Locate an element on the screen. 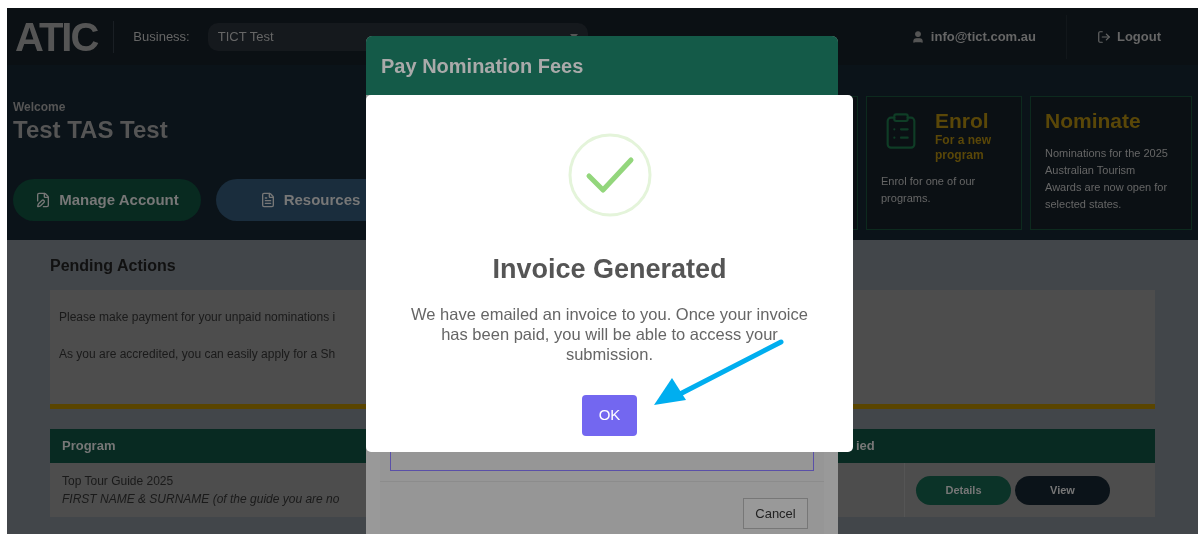 This screenshot has width=1202, height=534. action-button: Manage Account is located at coordinates (107, 200).